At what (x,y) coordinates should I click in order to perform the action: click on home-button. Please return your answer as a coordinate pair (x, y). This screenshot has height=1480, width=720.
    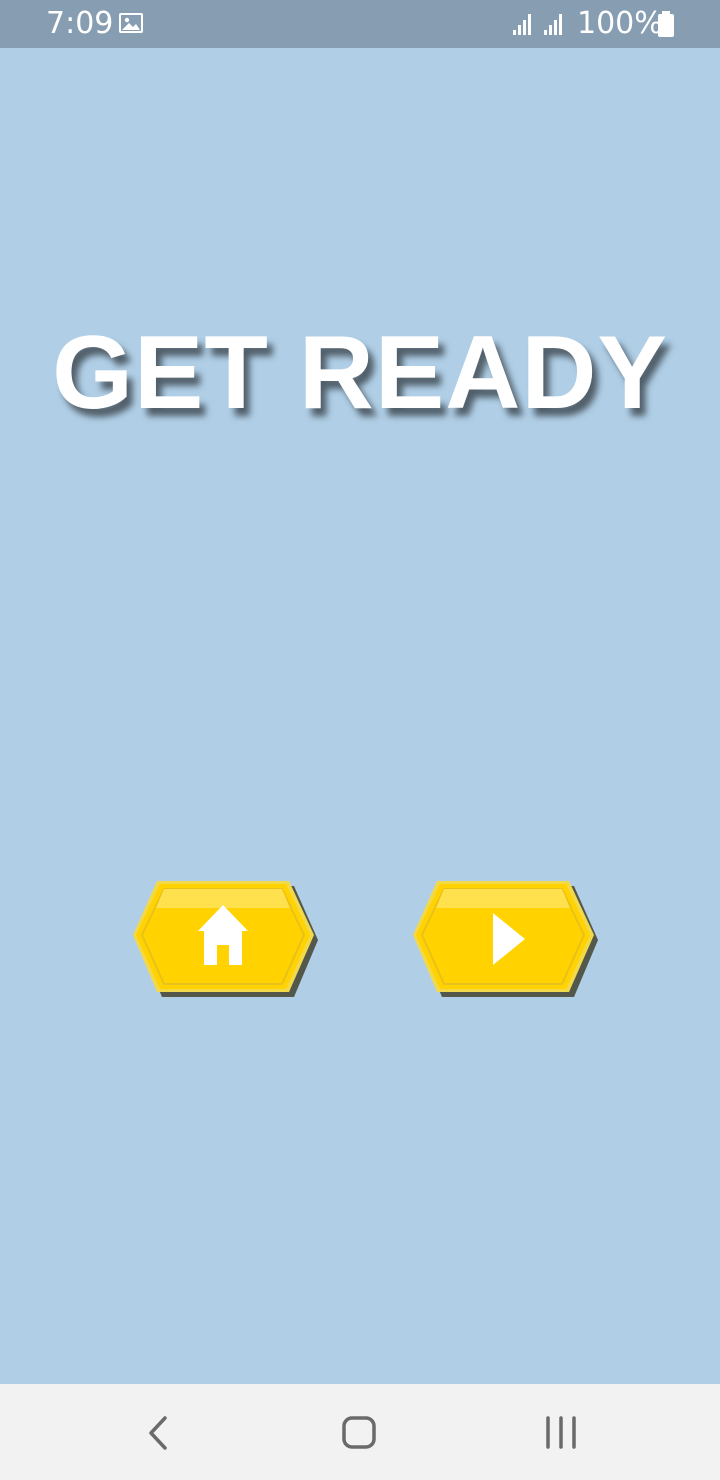
    Looking at the image, I should click on (225, 939).